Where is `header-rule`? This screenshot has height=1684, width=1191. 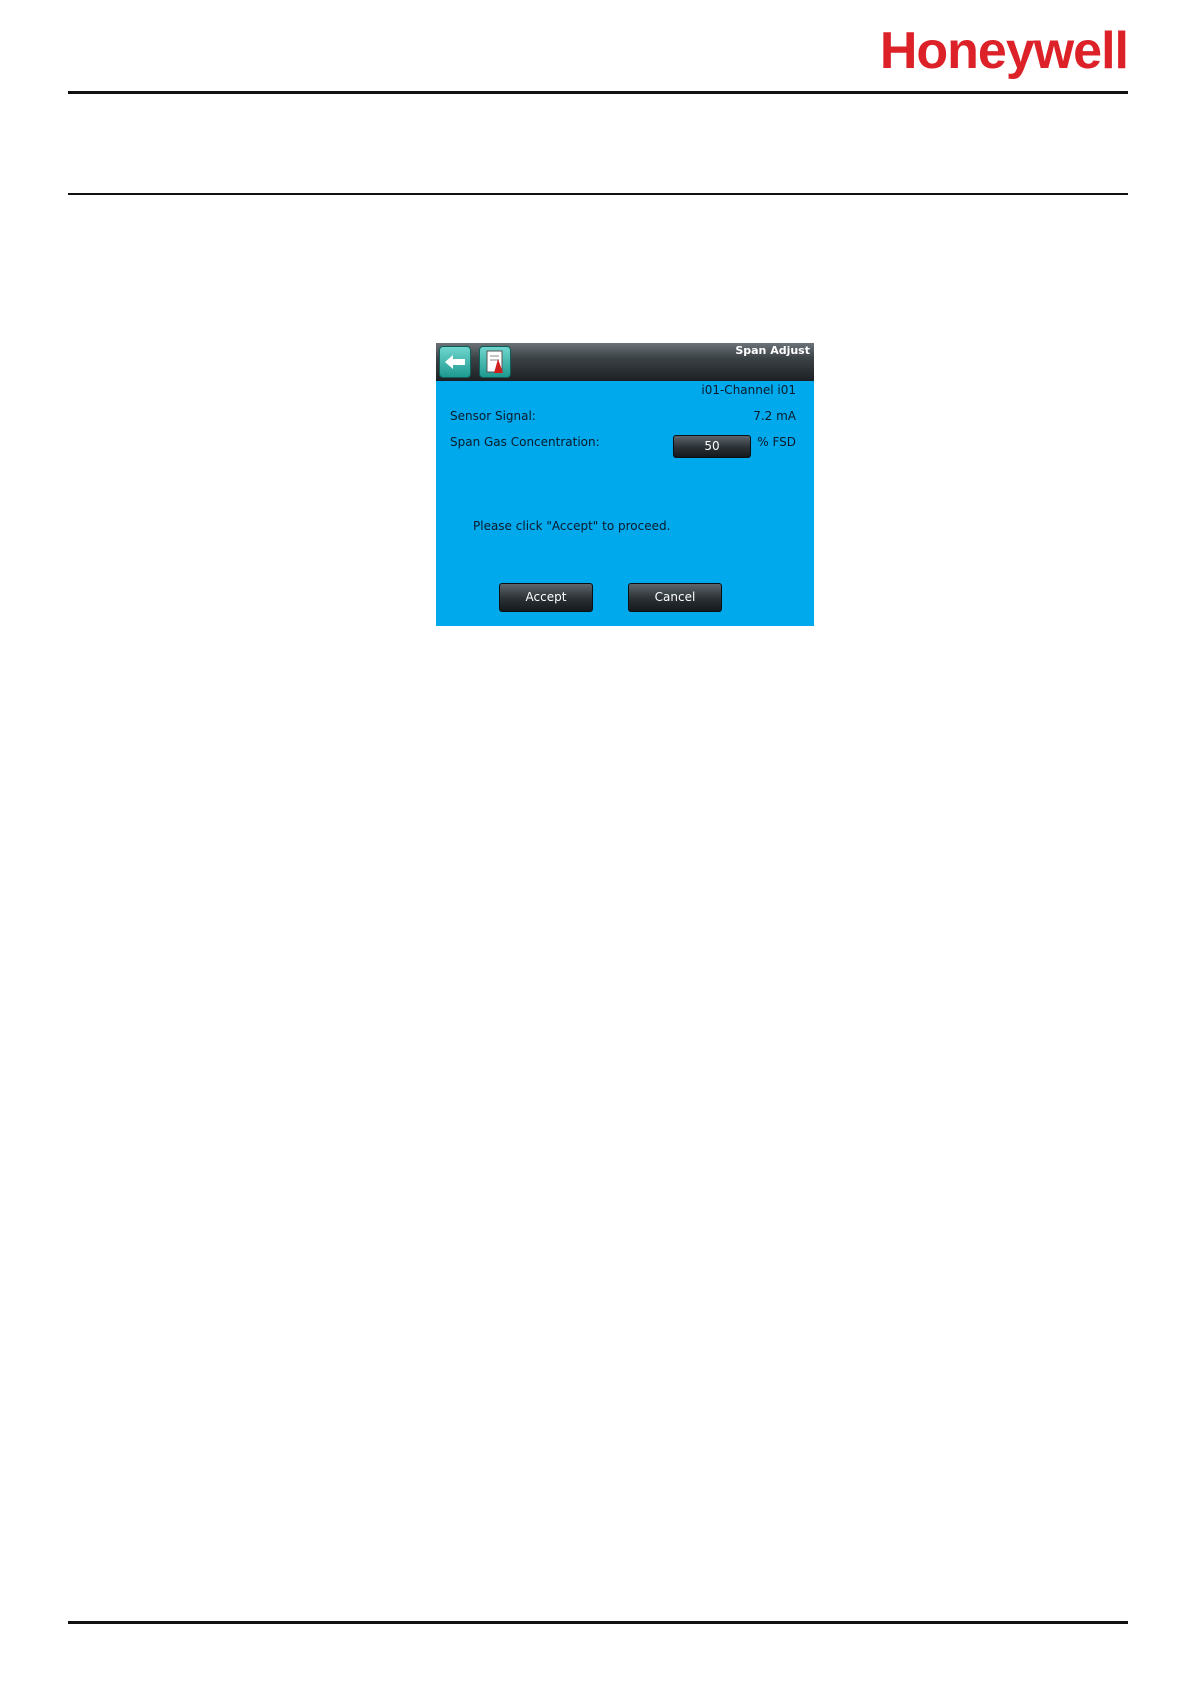 header-rule is located at coordinates (598, 92).